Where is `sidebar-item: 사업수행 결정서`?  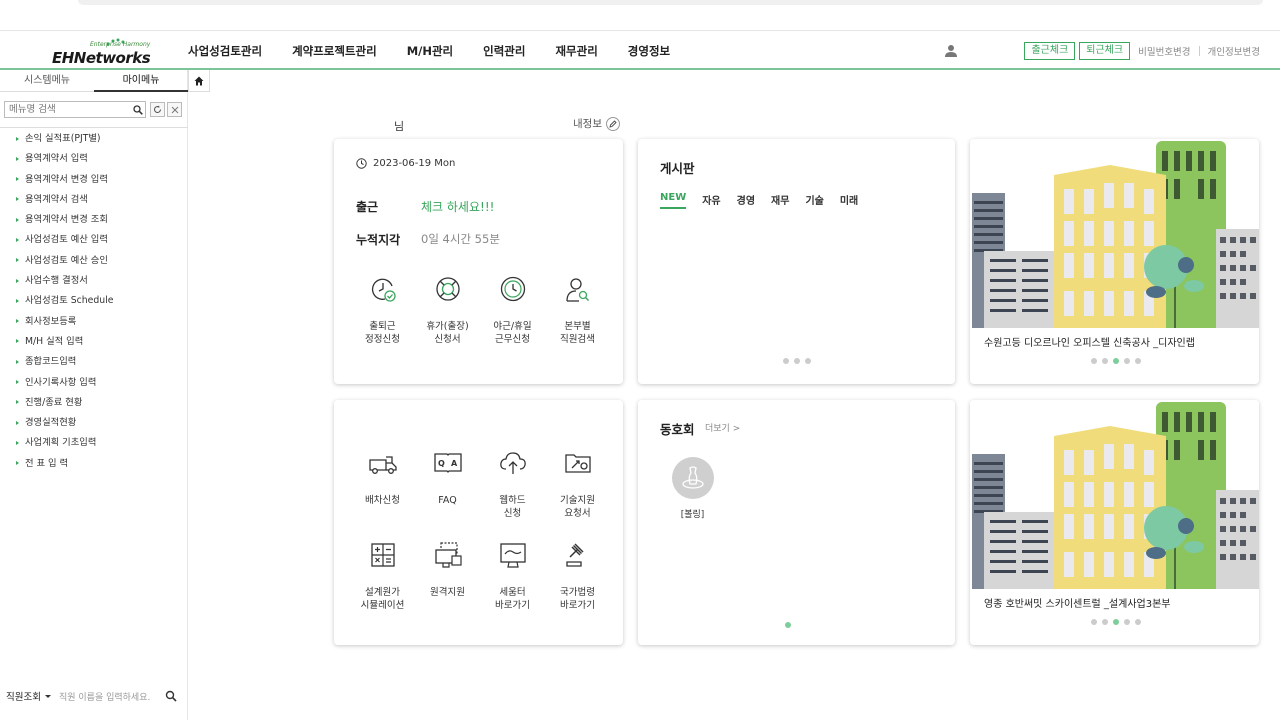
sidebar-item: 사업수행 결정서 is located at coordinates (64, 284).